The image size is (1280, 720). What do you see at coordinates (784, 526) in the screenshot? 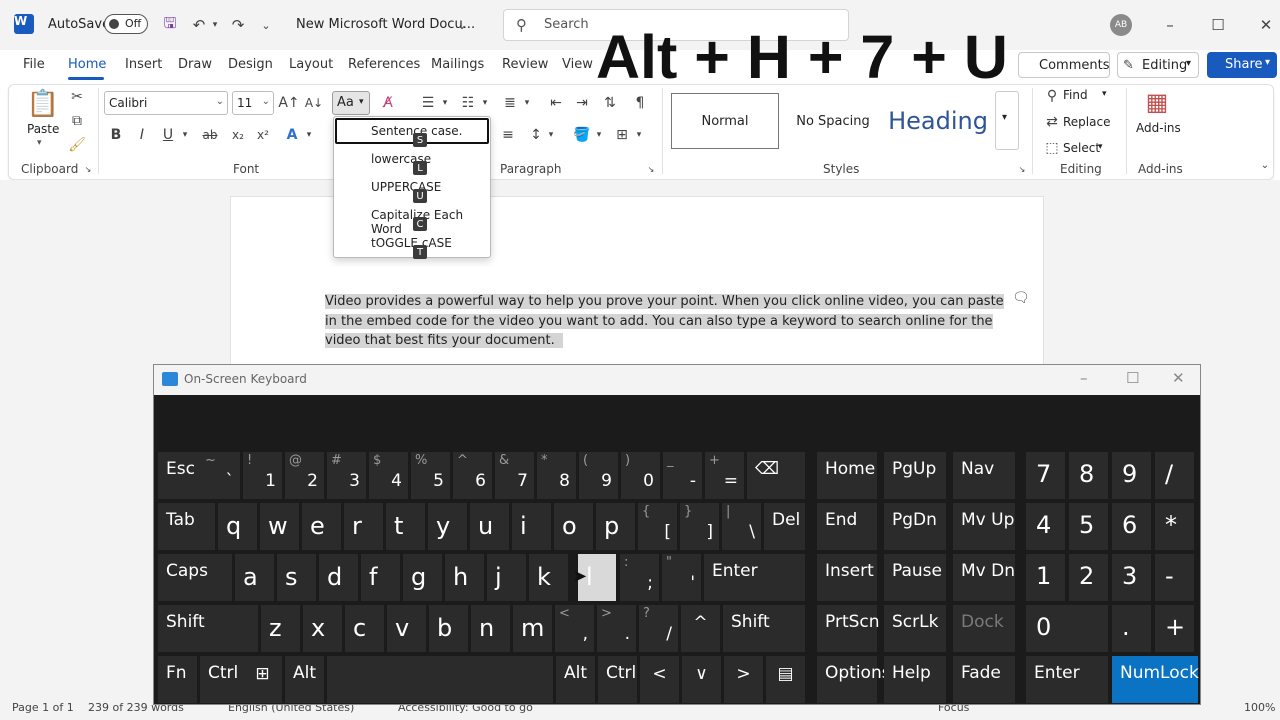
I see `key-del: Del` at bounding box center [784, 526].